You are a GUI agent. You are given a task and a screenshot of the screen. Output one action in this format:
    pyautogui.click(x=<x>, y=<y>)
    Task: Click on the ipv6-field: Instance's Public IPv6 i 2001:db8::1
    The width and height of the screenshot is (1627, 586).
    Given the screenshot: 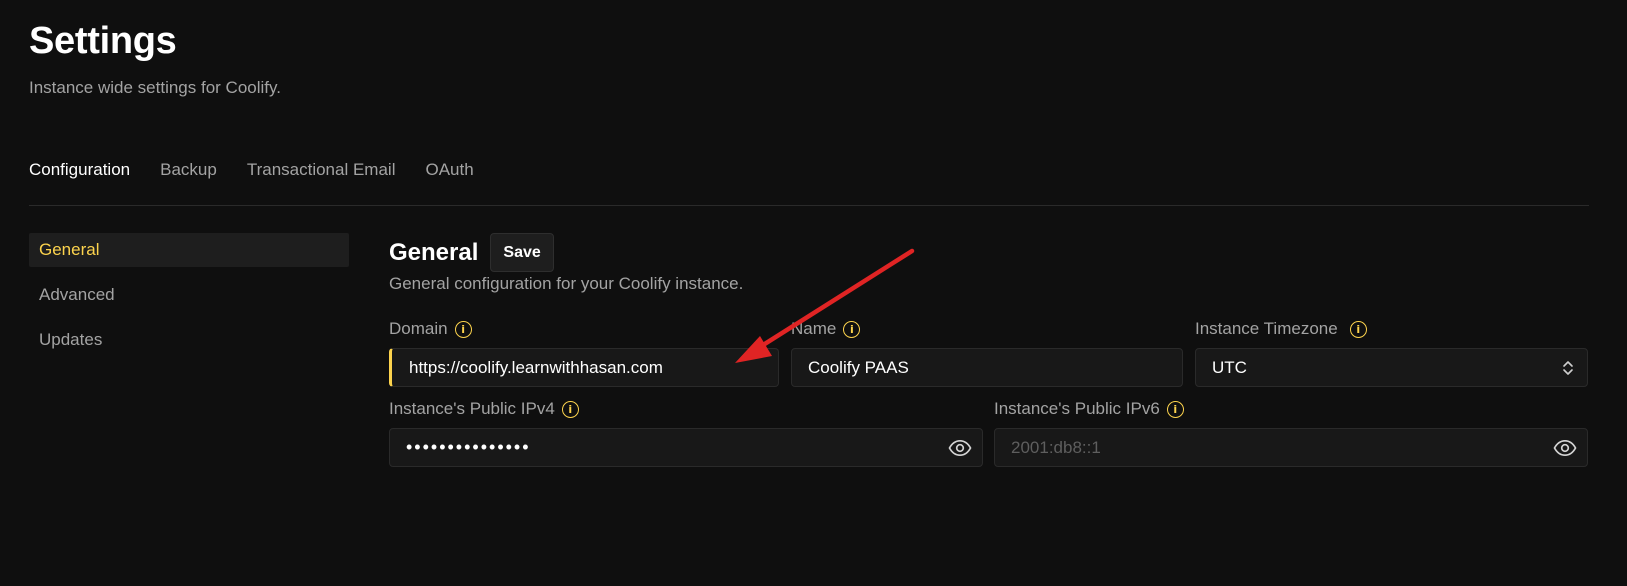 What is the action you would take?
    pyautogui.click(x=1291, y=434)
    